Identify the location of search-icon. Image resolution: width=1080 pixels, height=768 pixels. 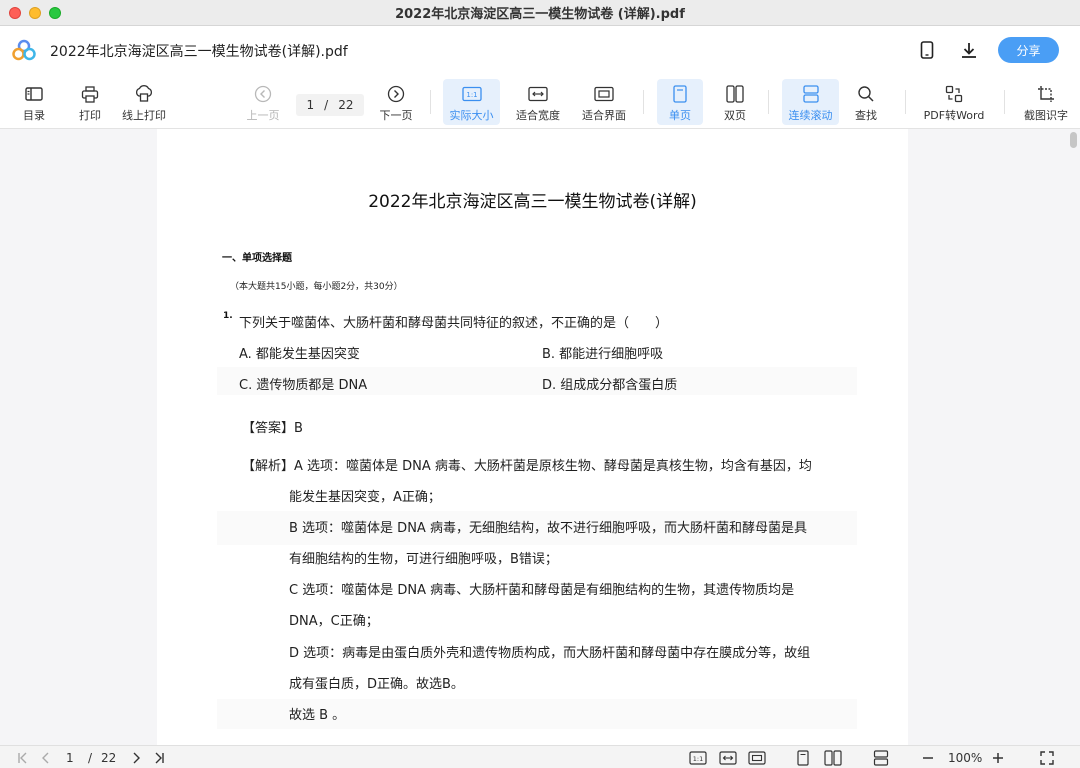
(866, 94).